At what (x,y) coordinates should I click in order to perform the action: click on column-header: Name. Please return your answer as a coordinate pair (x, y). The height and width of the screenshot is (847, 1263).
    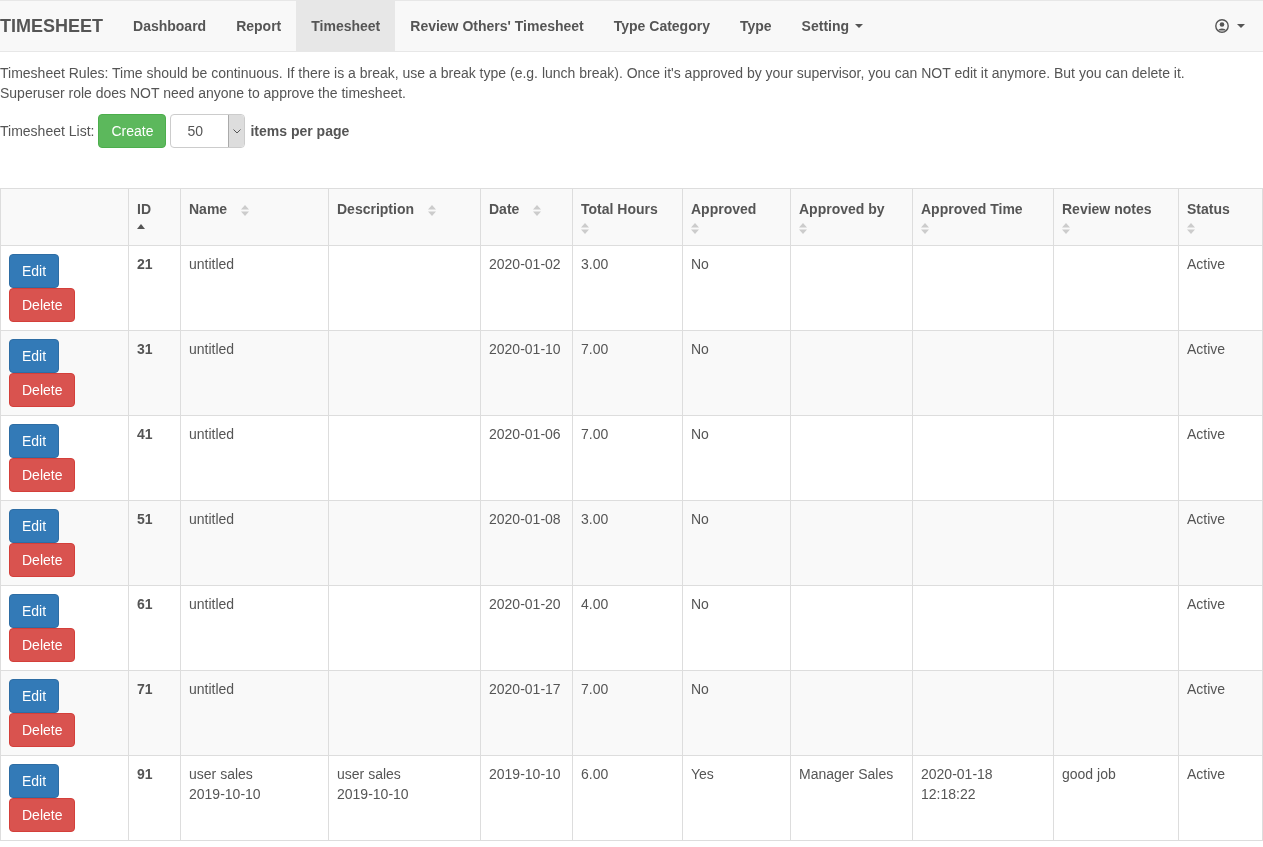
    Looking at the image, I should click on (254, 217).